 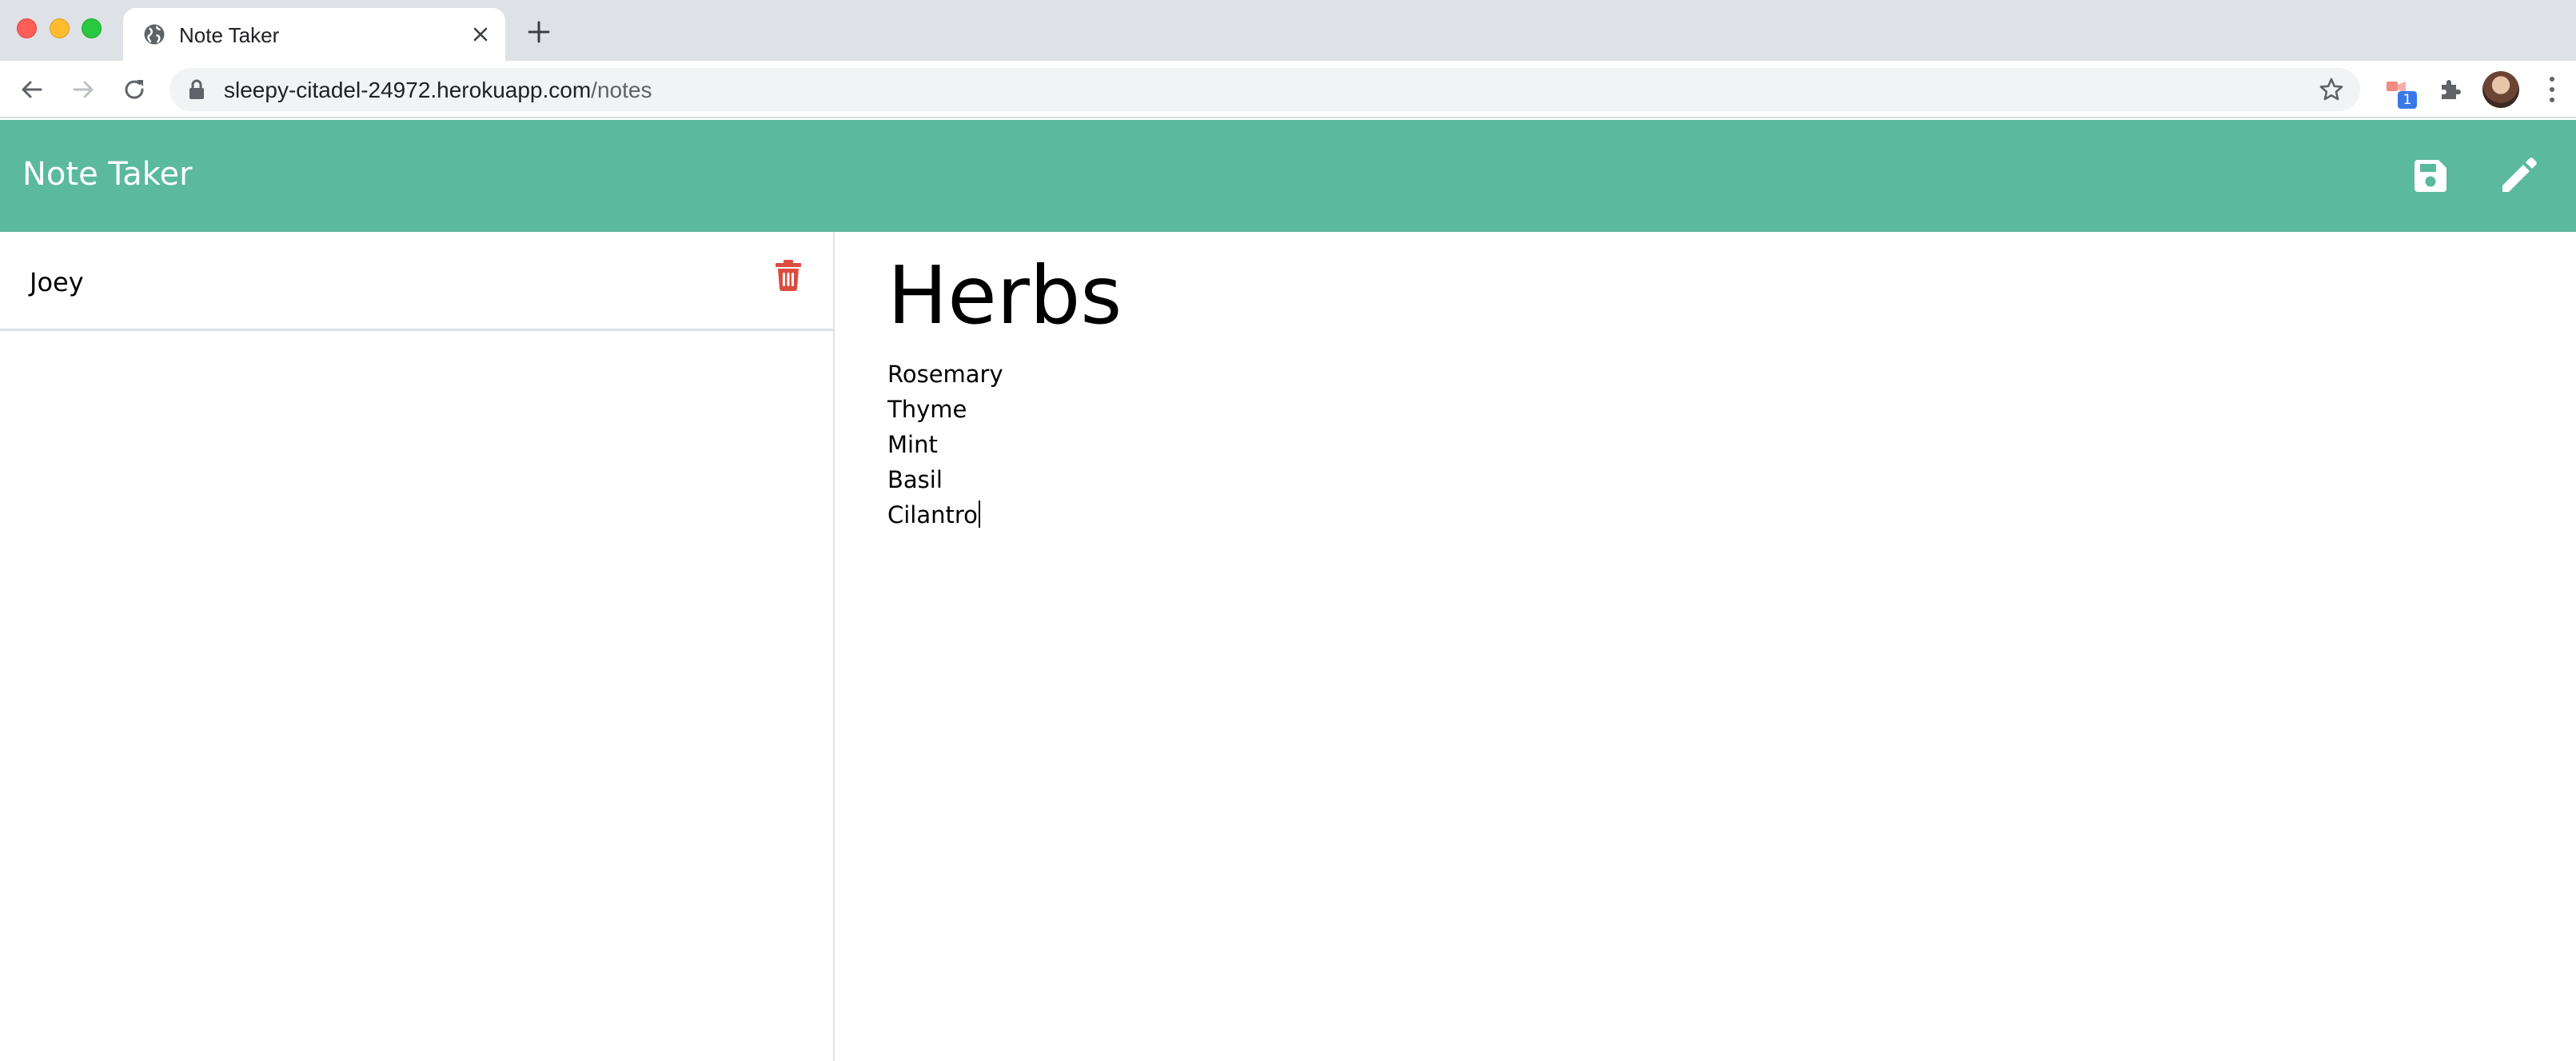 I want to click on list-item: Joey, so click(x=416, y=281).